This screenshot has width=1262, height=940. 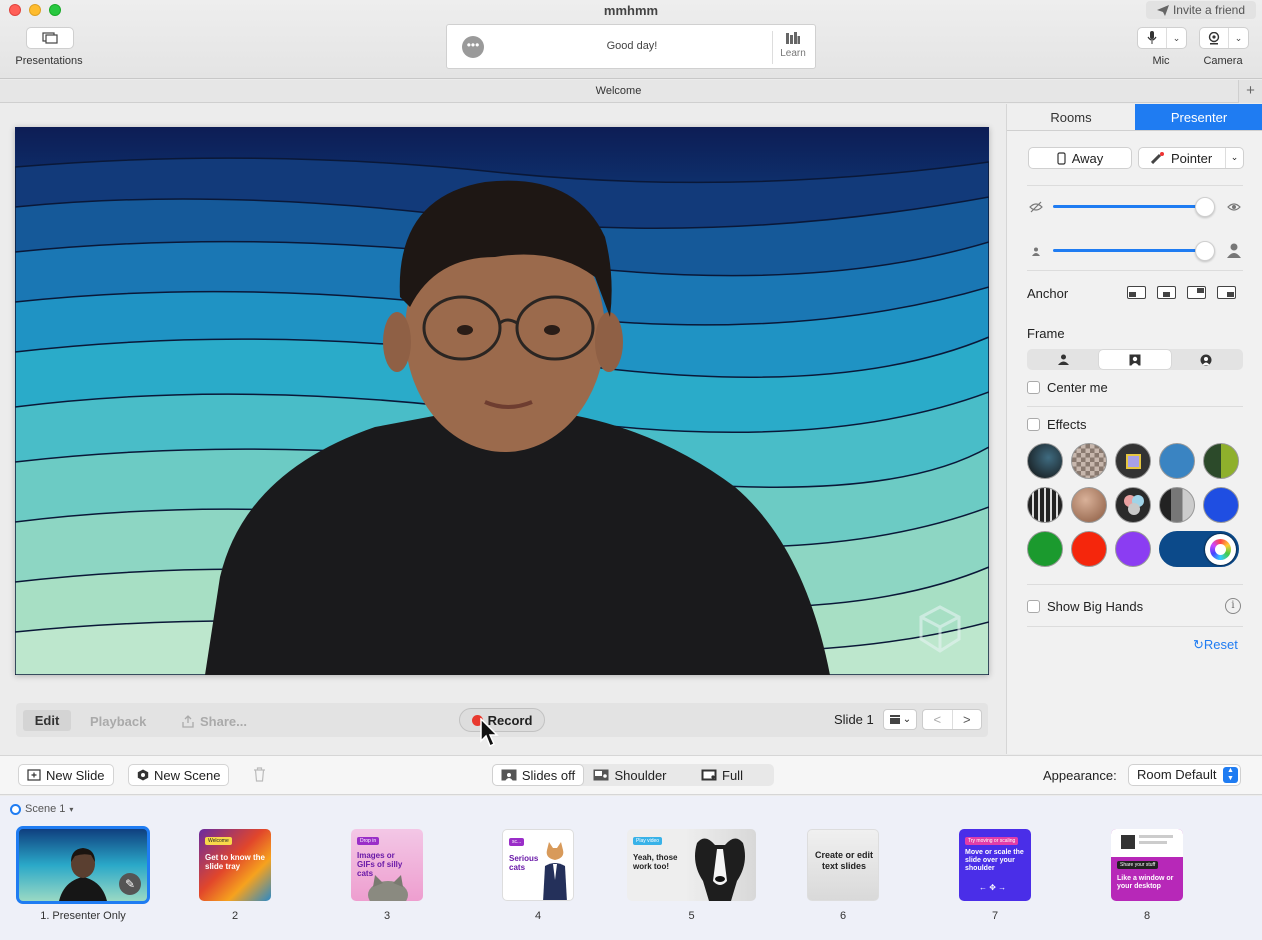 What do you see at coordinates (1198, 117) in the screenshot?
I see `tab-presenter: Presenter` at bounding box center [1198, 117].